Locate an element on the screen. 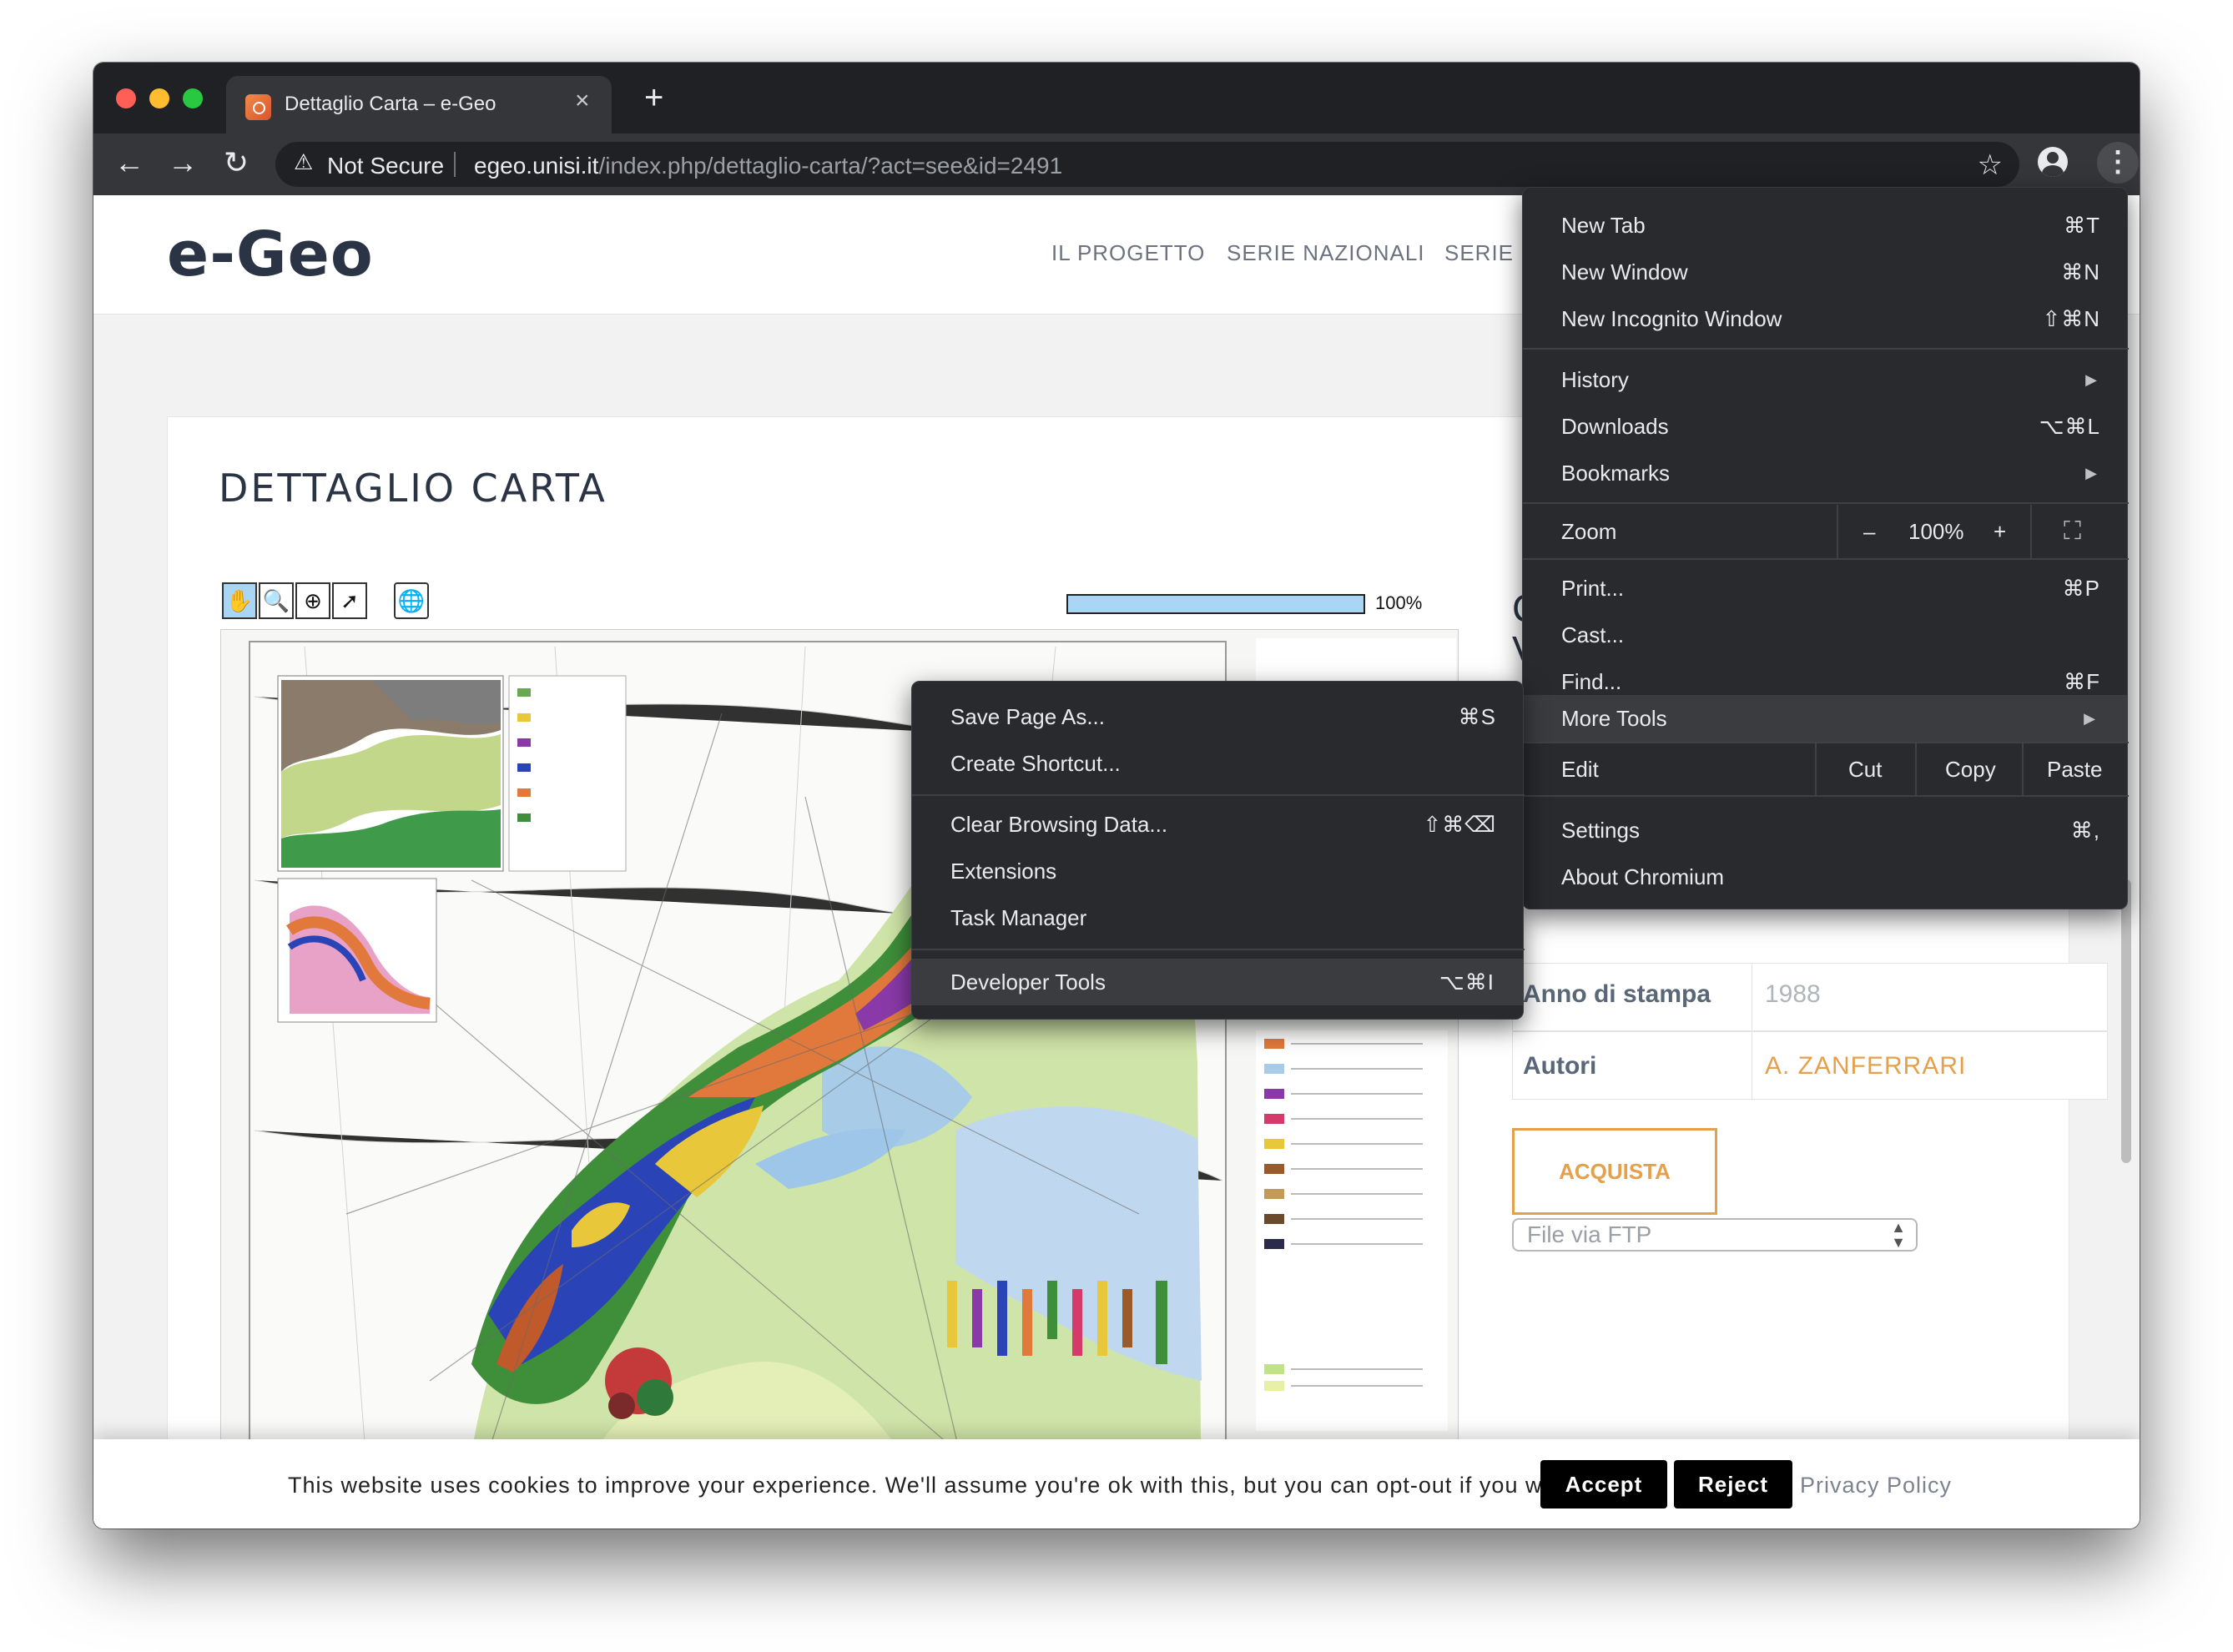 Image resolution: width=2233 pixels, height=1652 pixels. menu-item-label: New Tab is located at coordinates (1603, 226).